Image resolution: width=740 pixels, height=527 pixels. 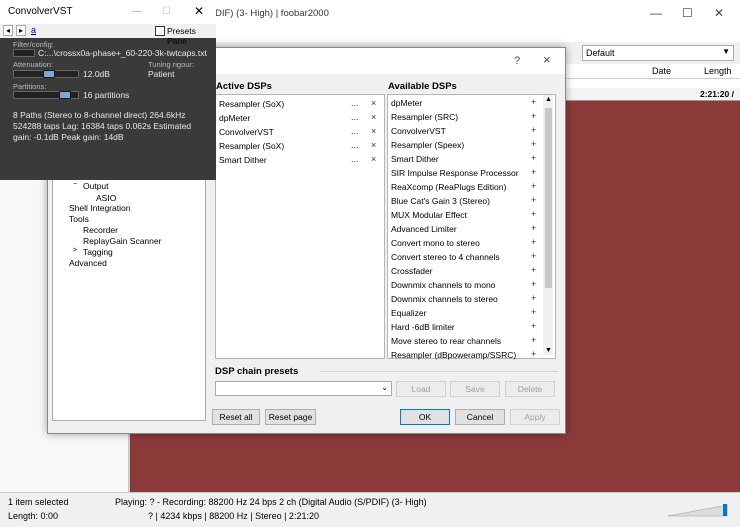 I want to click on available-dsp-item: Move stereo to rear channels, so click(x=446, y=341).